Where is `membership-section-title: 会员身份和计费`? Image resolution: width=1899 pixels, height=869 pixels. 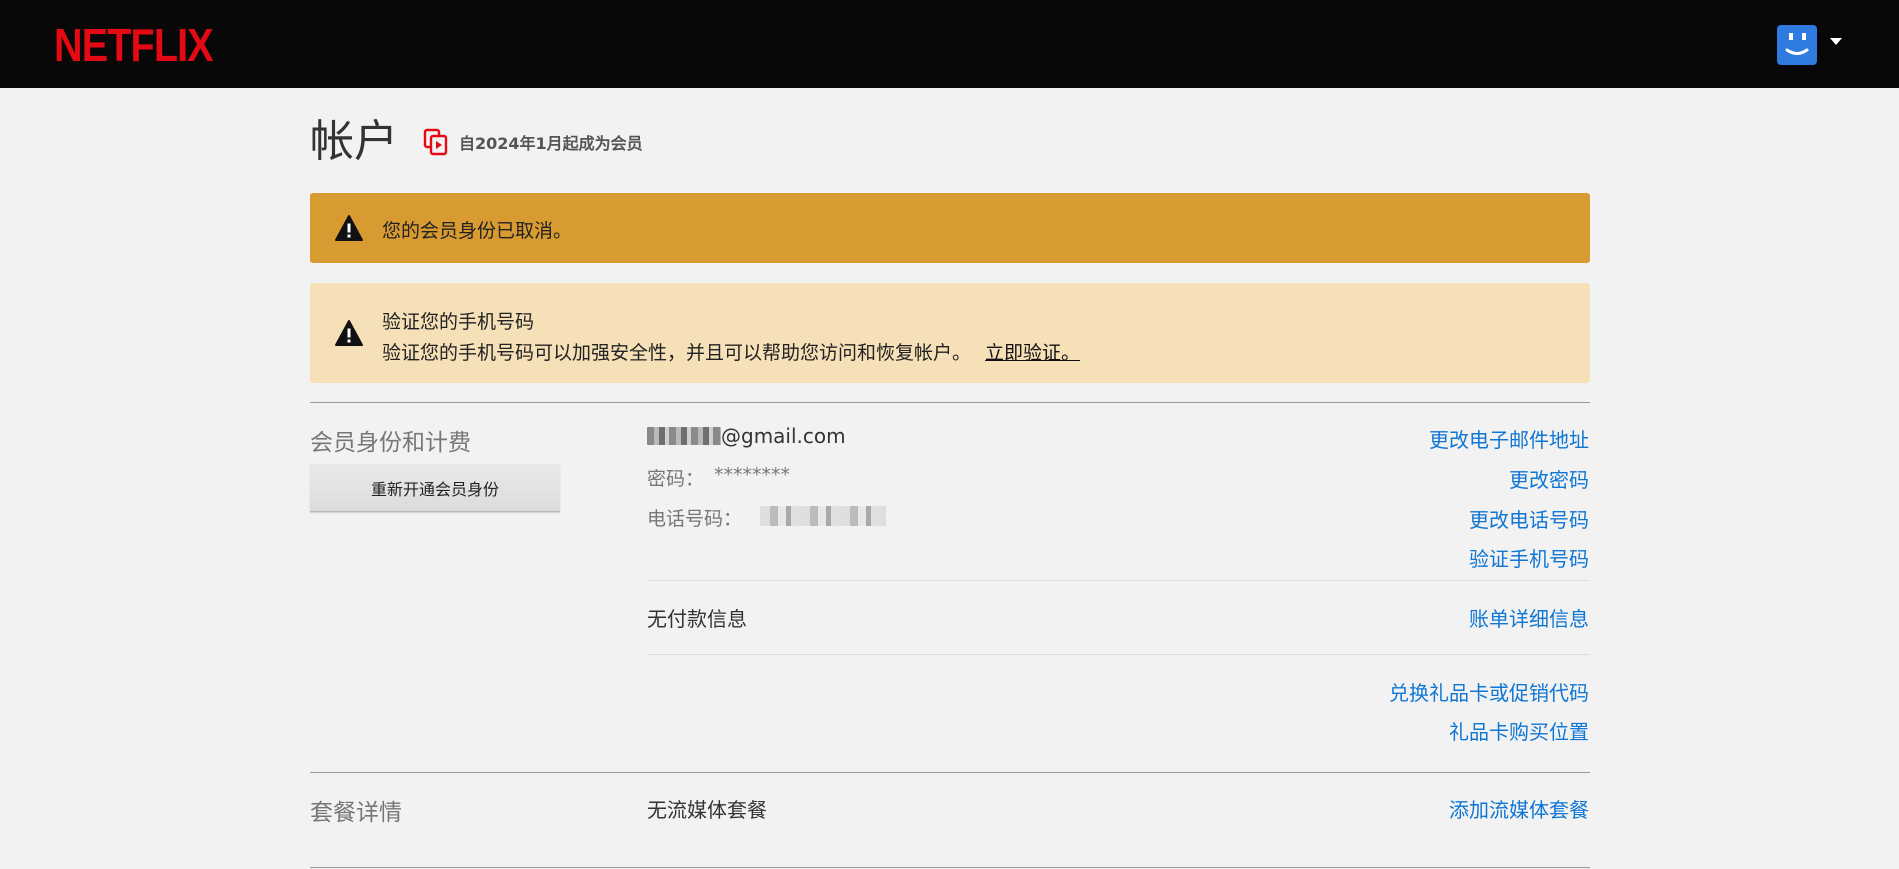
membership-section-title: 会员身份和计费 is located at coordinates (390, 443).